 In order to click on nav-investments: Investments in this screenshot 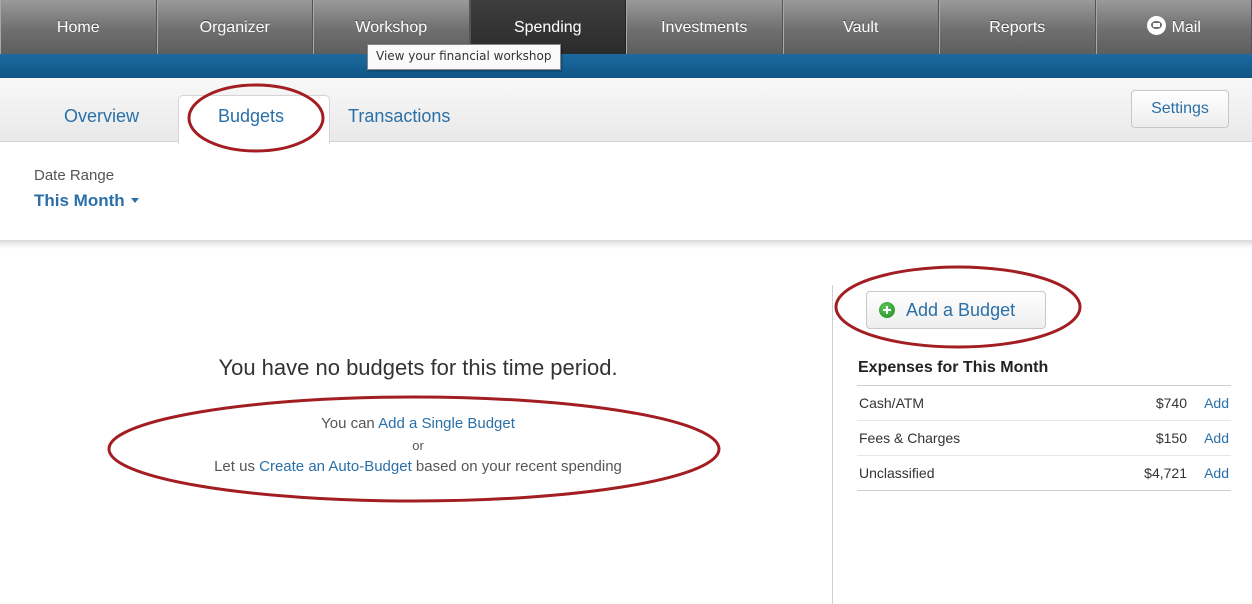, I will do `click(704, 27)`.